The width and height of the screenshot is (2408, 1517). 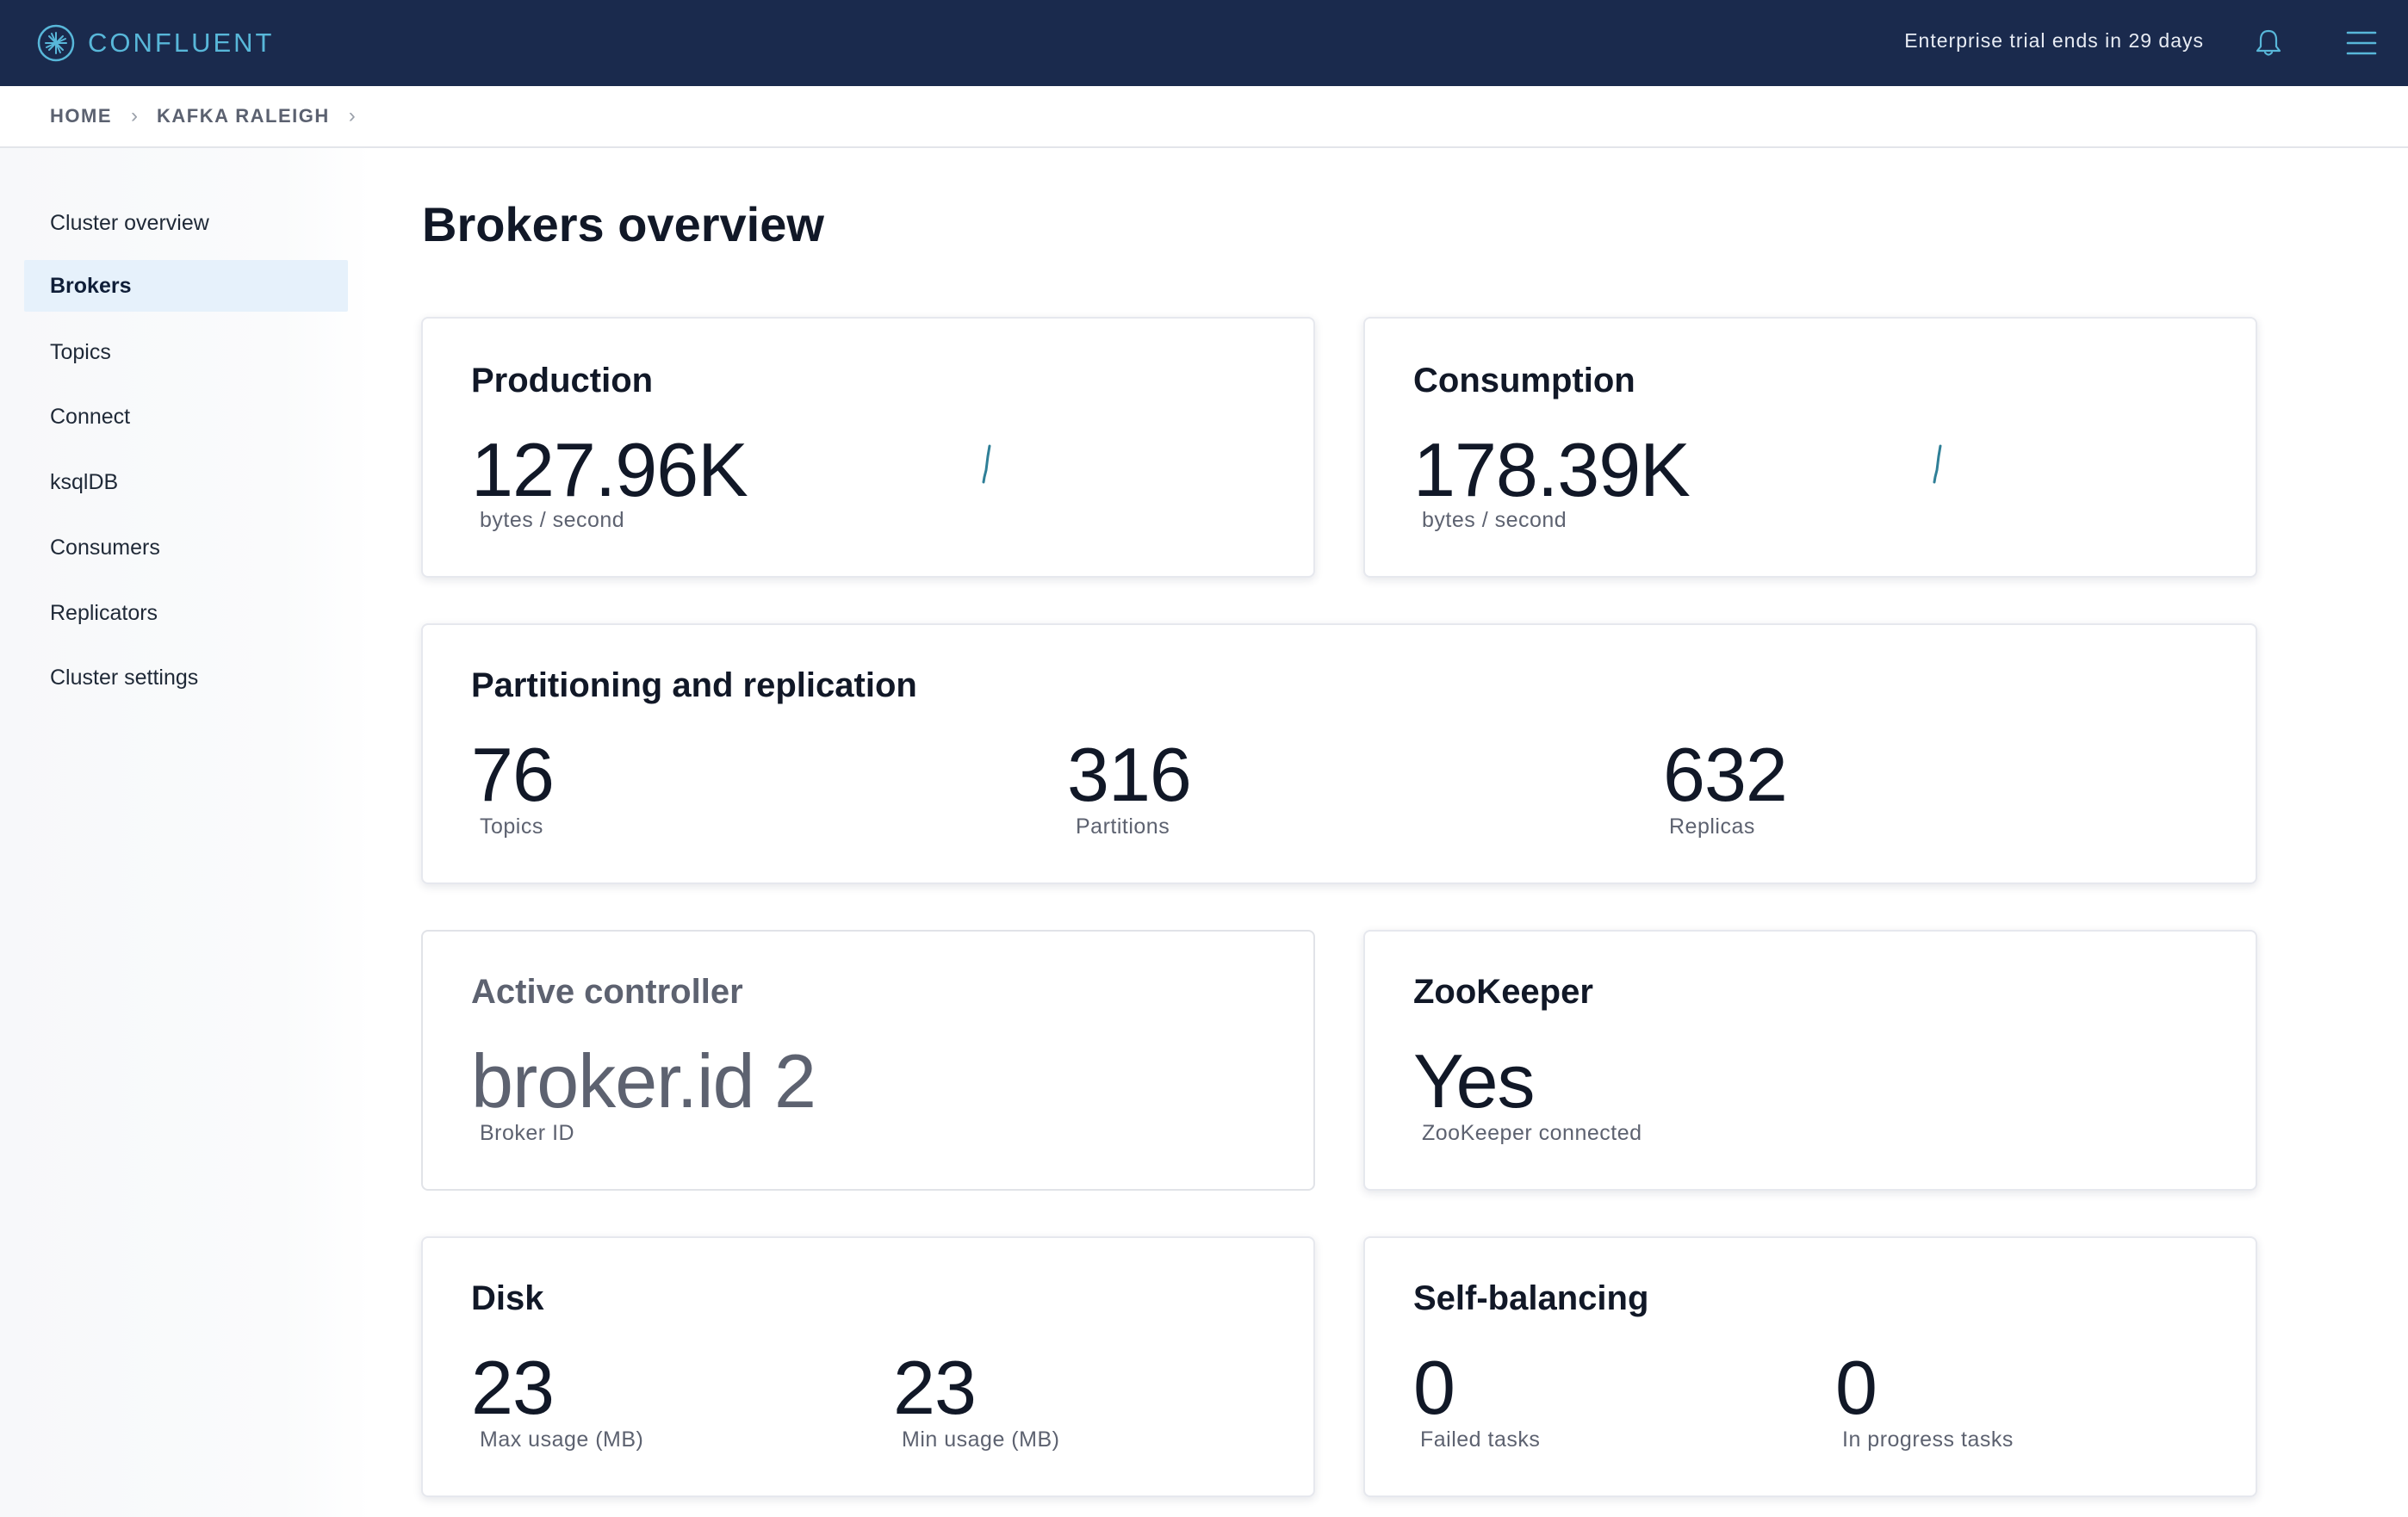 I want to click on notifications-button, so click(x=2268, y=43).